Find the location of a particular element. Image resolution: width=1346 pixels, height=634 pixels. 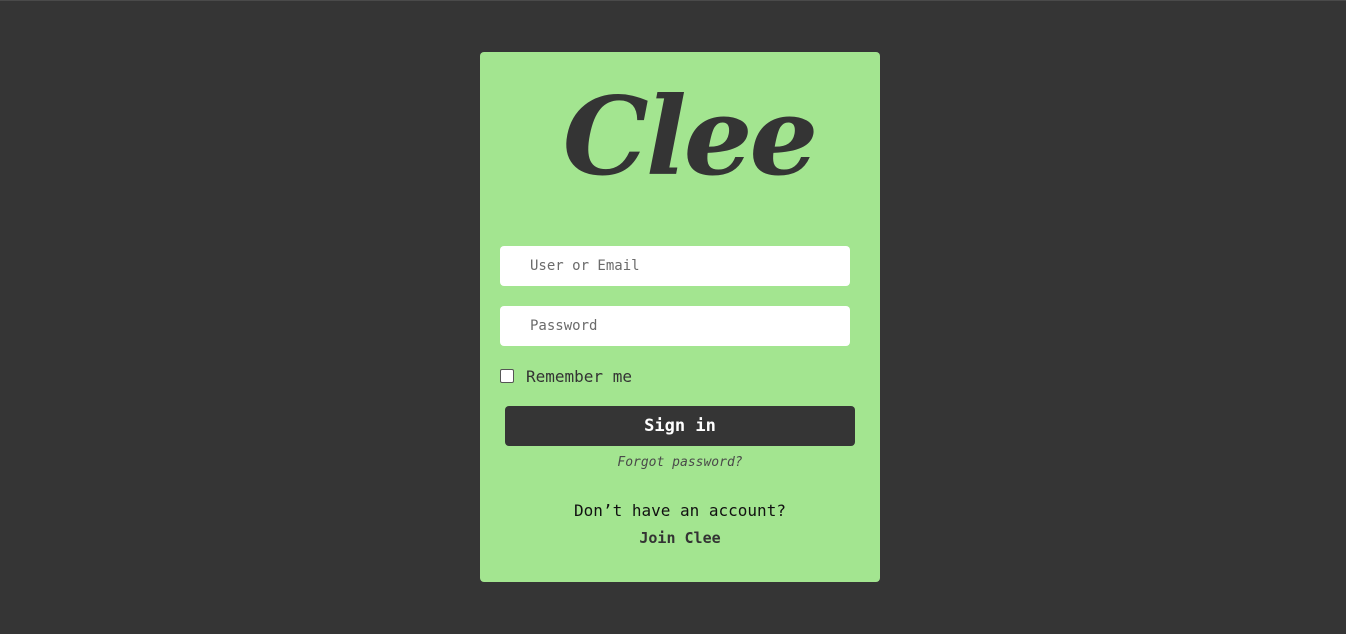

forgot-password-link: Forgot password? is located at coordinates (680, 462).